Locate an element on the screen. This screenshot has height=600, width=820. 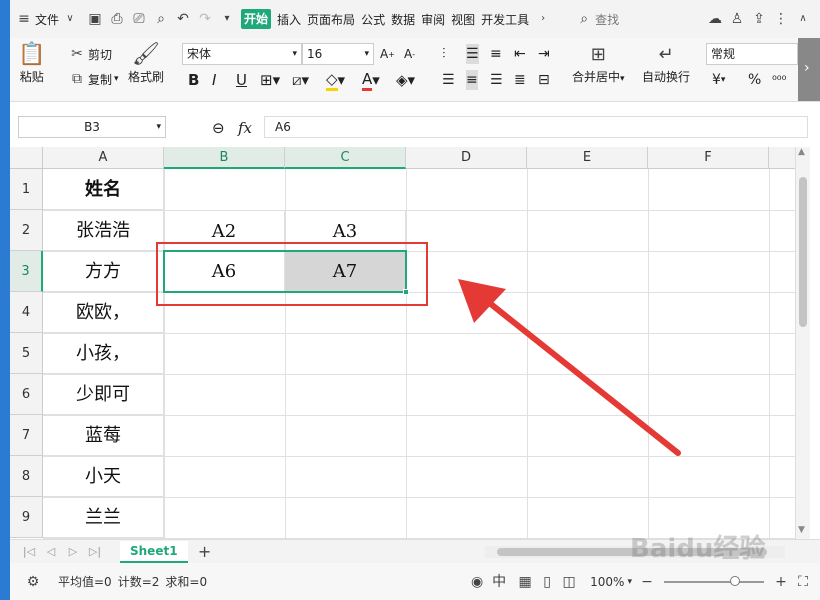
tab-insert: 插入 is located at coordinates (289, 19).